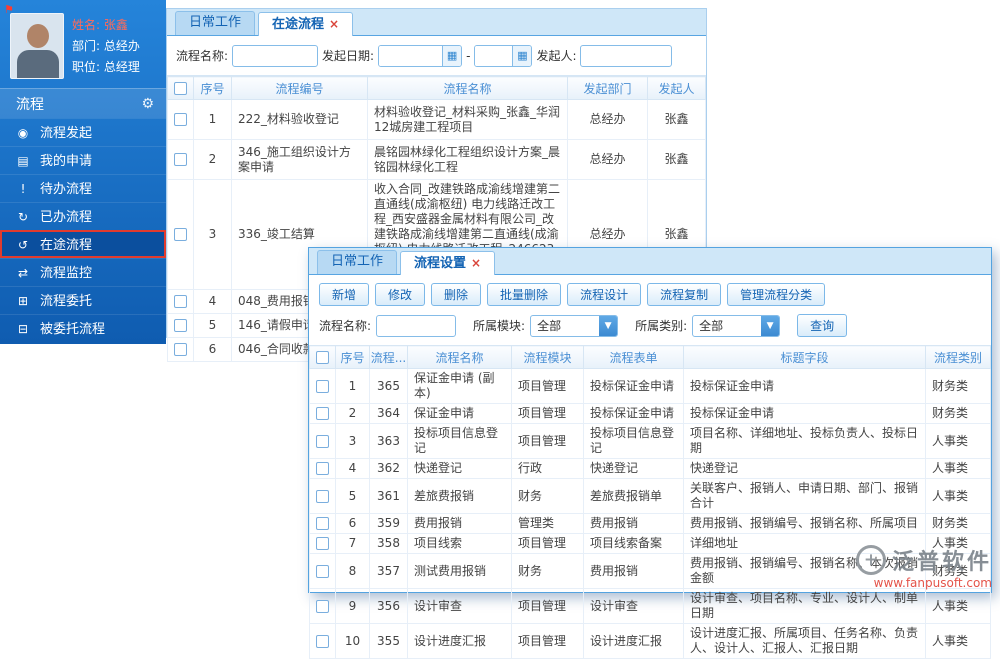 The width and height of the screenshot is (1000, 659). What do you see at coordinates (604, 294) in the screenshot?
I see `flow-design-button: 流程设计` at bounding box center [604, 294].